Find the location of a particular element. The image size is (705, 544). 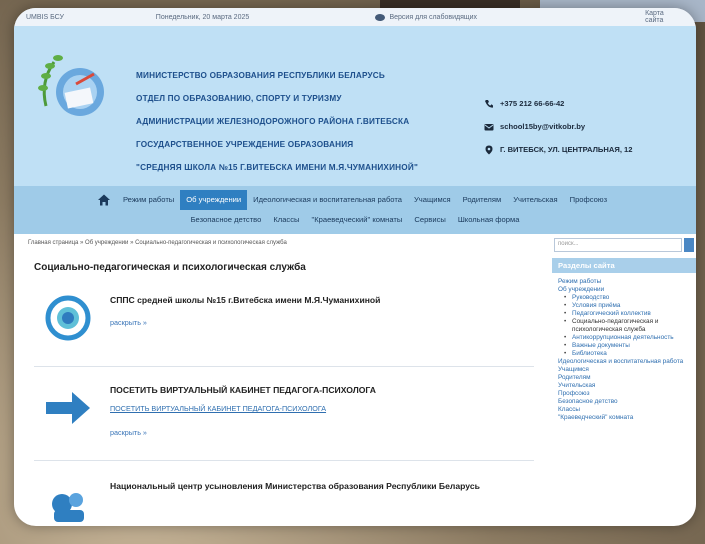

sidebar-item-safe-childhood: Безопасное детство is located at coordinates (626, 402).